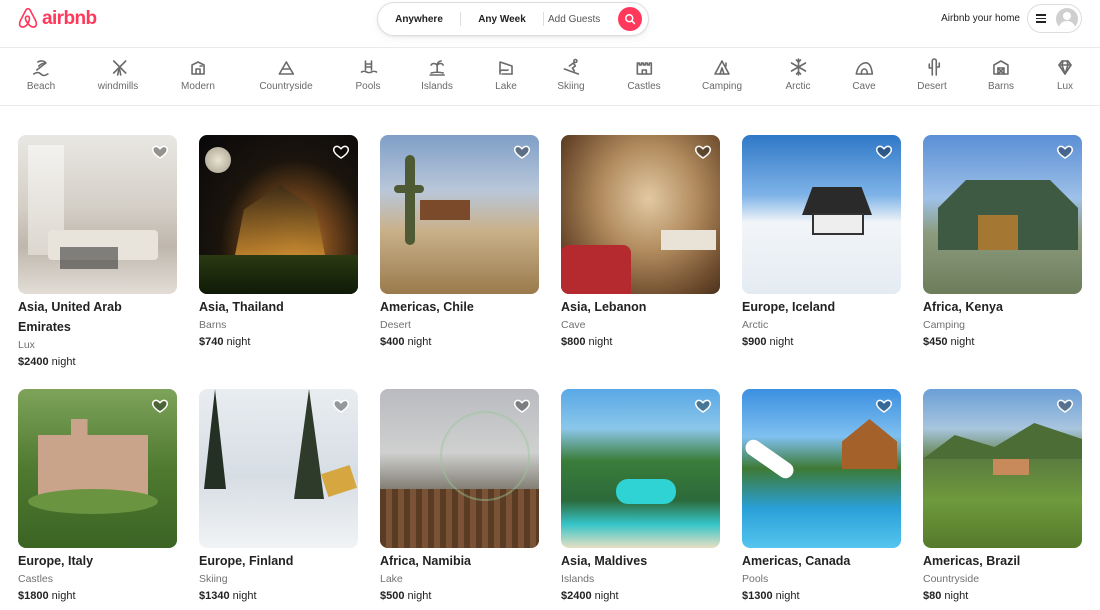 Image resolution: width=1100 pixels, height=610 pixels. Describe the element at coordinates (963, 307) in the screenshot. I see `listing-location: Africa, Kenya` at that location.